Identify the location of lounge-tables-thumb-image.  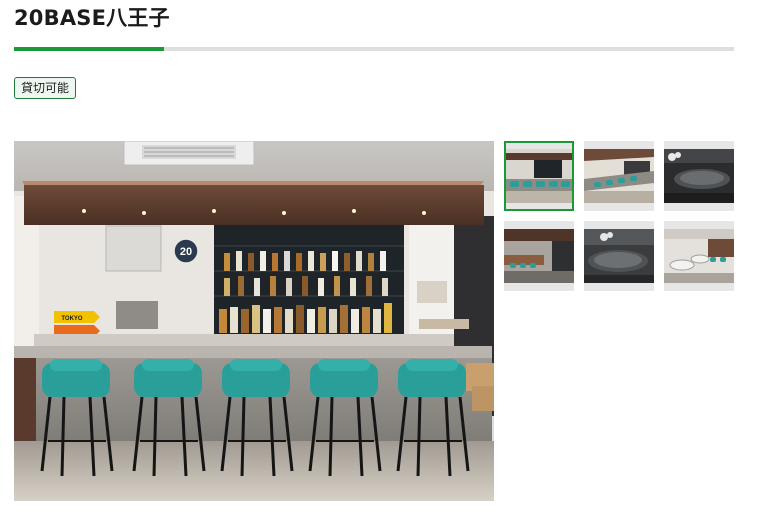
(699, 256).